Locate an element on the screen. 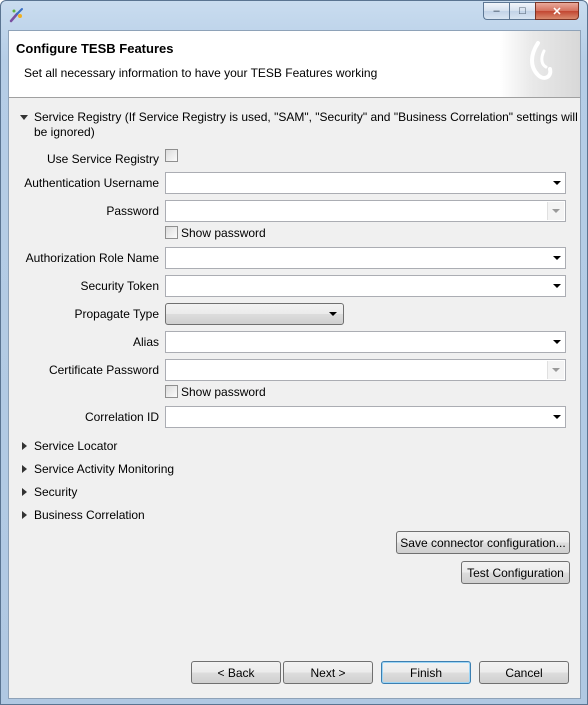 The height and width of the screenshot is (705, 588). close-button: ✕ is located at coordinates (557, 11).